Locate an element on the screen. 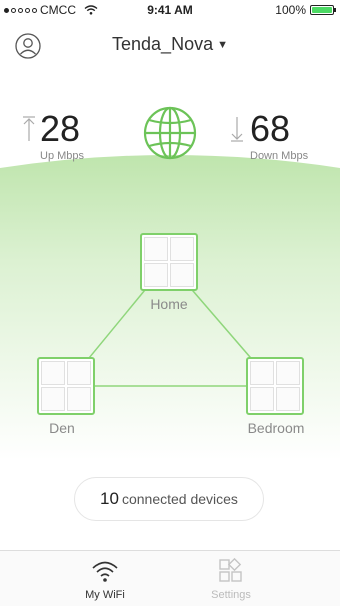 The image size is (340, 607). node-label-home: Home is located at coordinates (169, 304).